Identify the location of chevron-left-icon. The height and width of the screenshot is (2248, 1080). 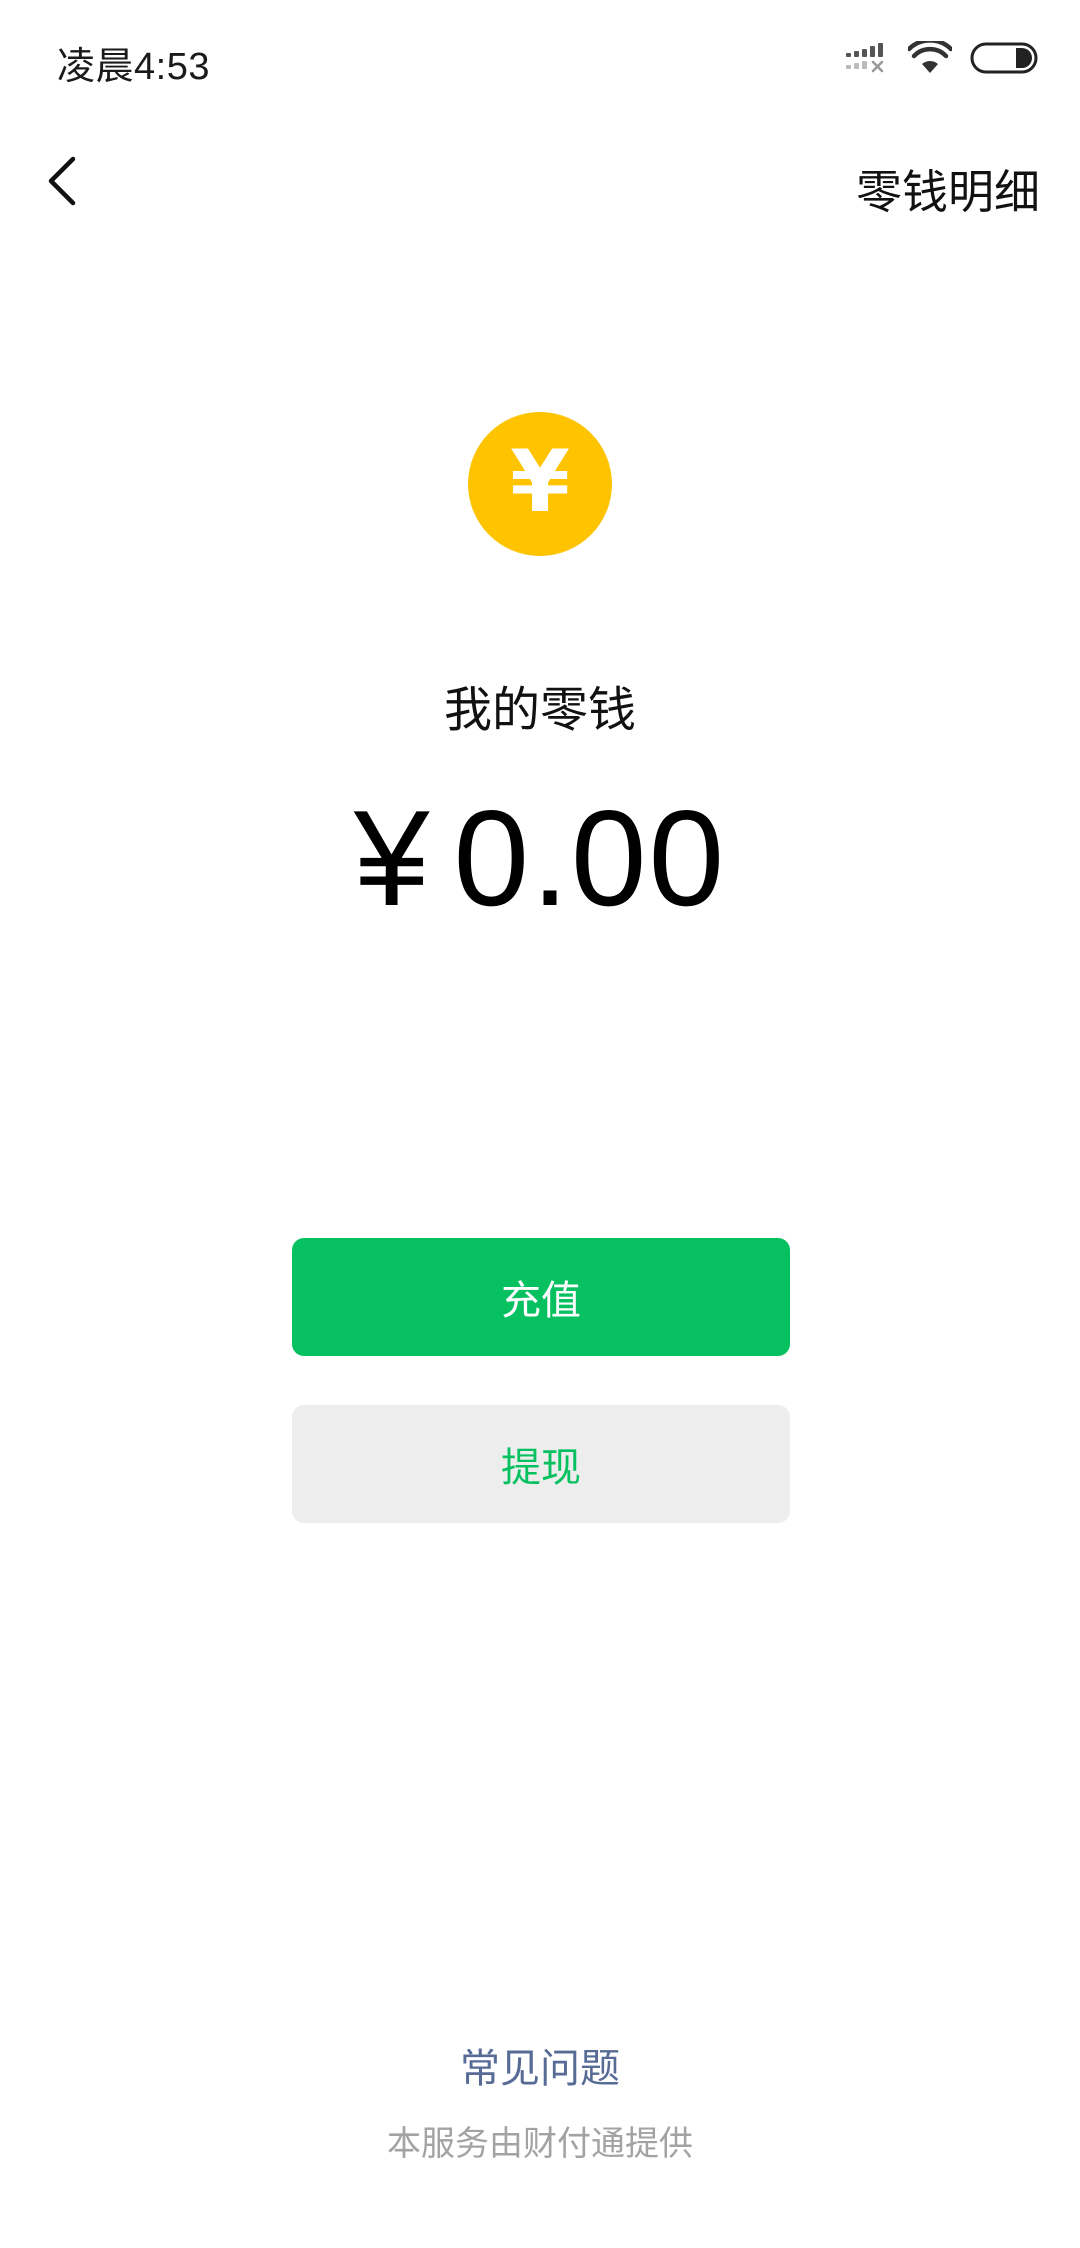
(63, 183).